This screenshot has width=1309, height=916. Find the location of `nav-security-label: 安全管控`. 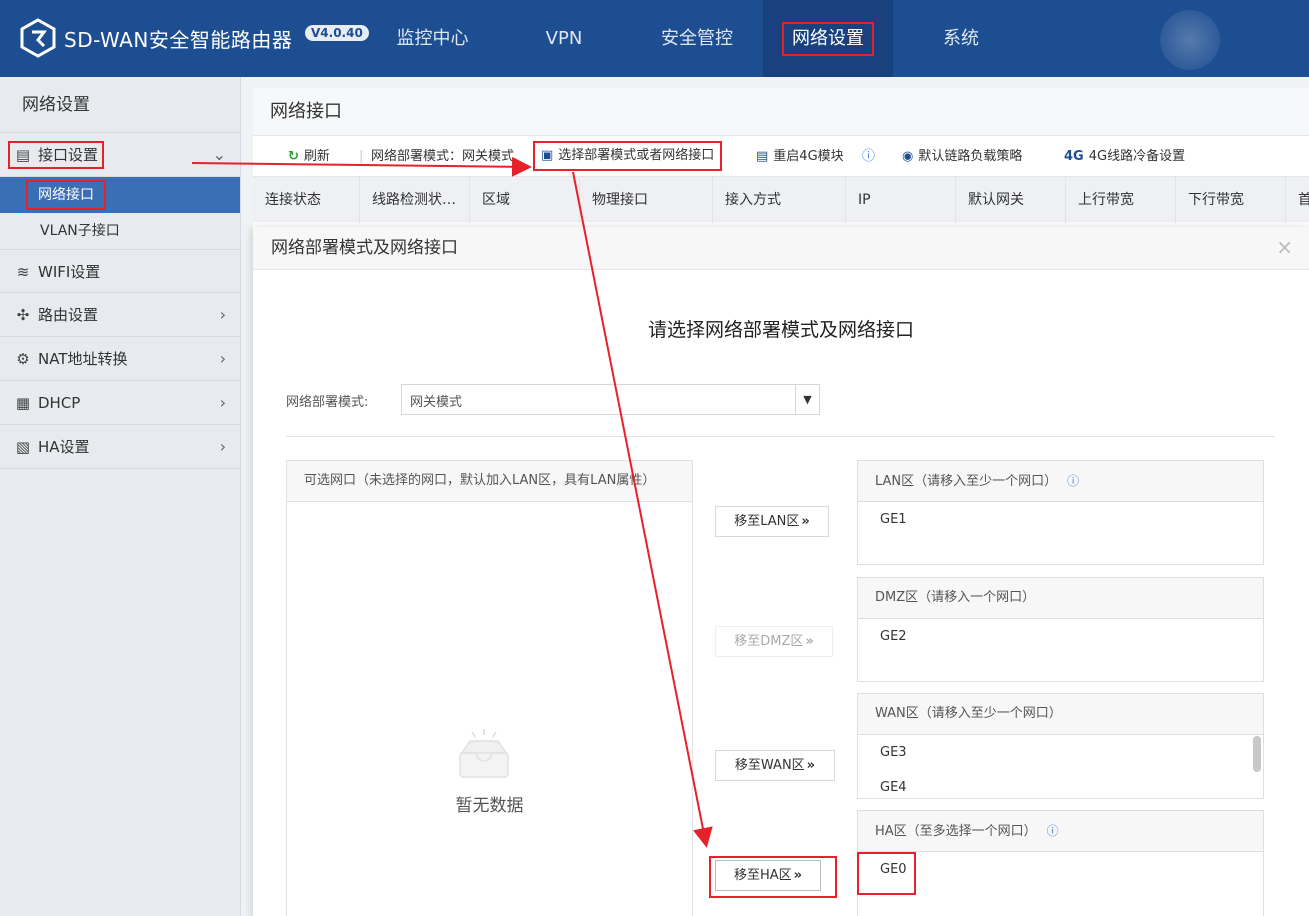

nav-security-label: 安全管控 is located at coordinates (697, 38).